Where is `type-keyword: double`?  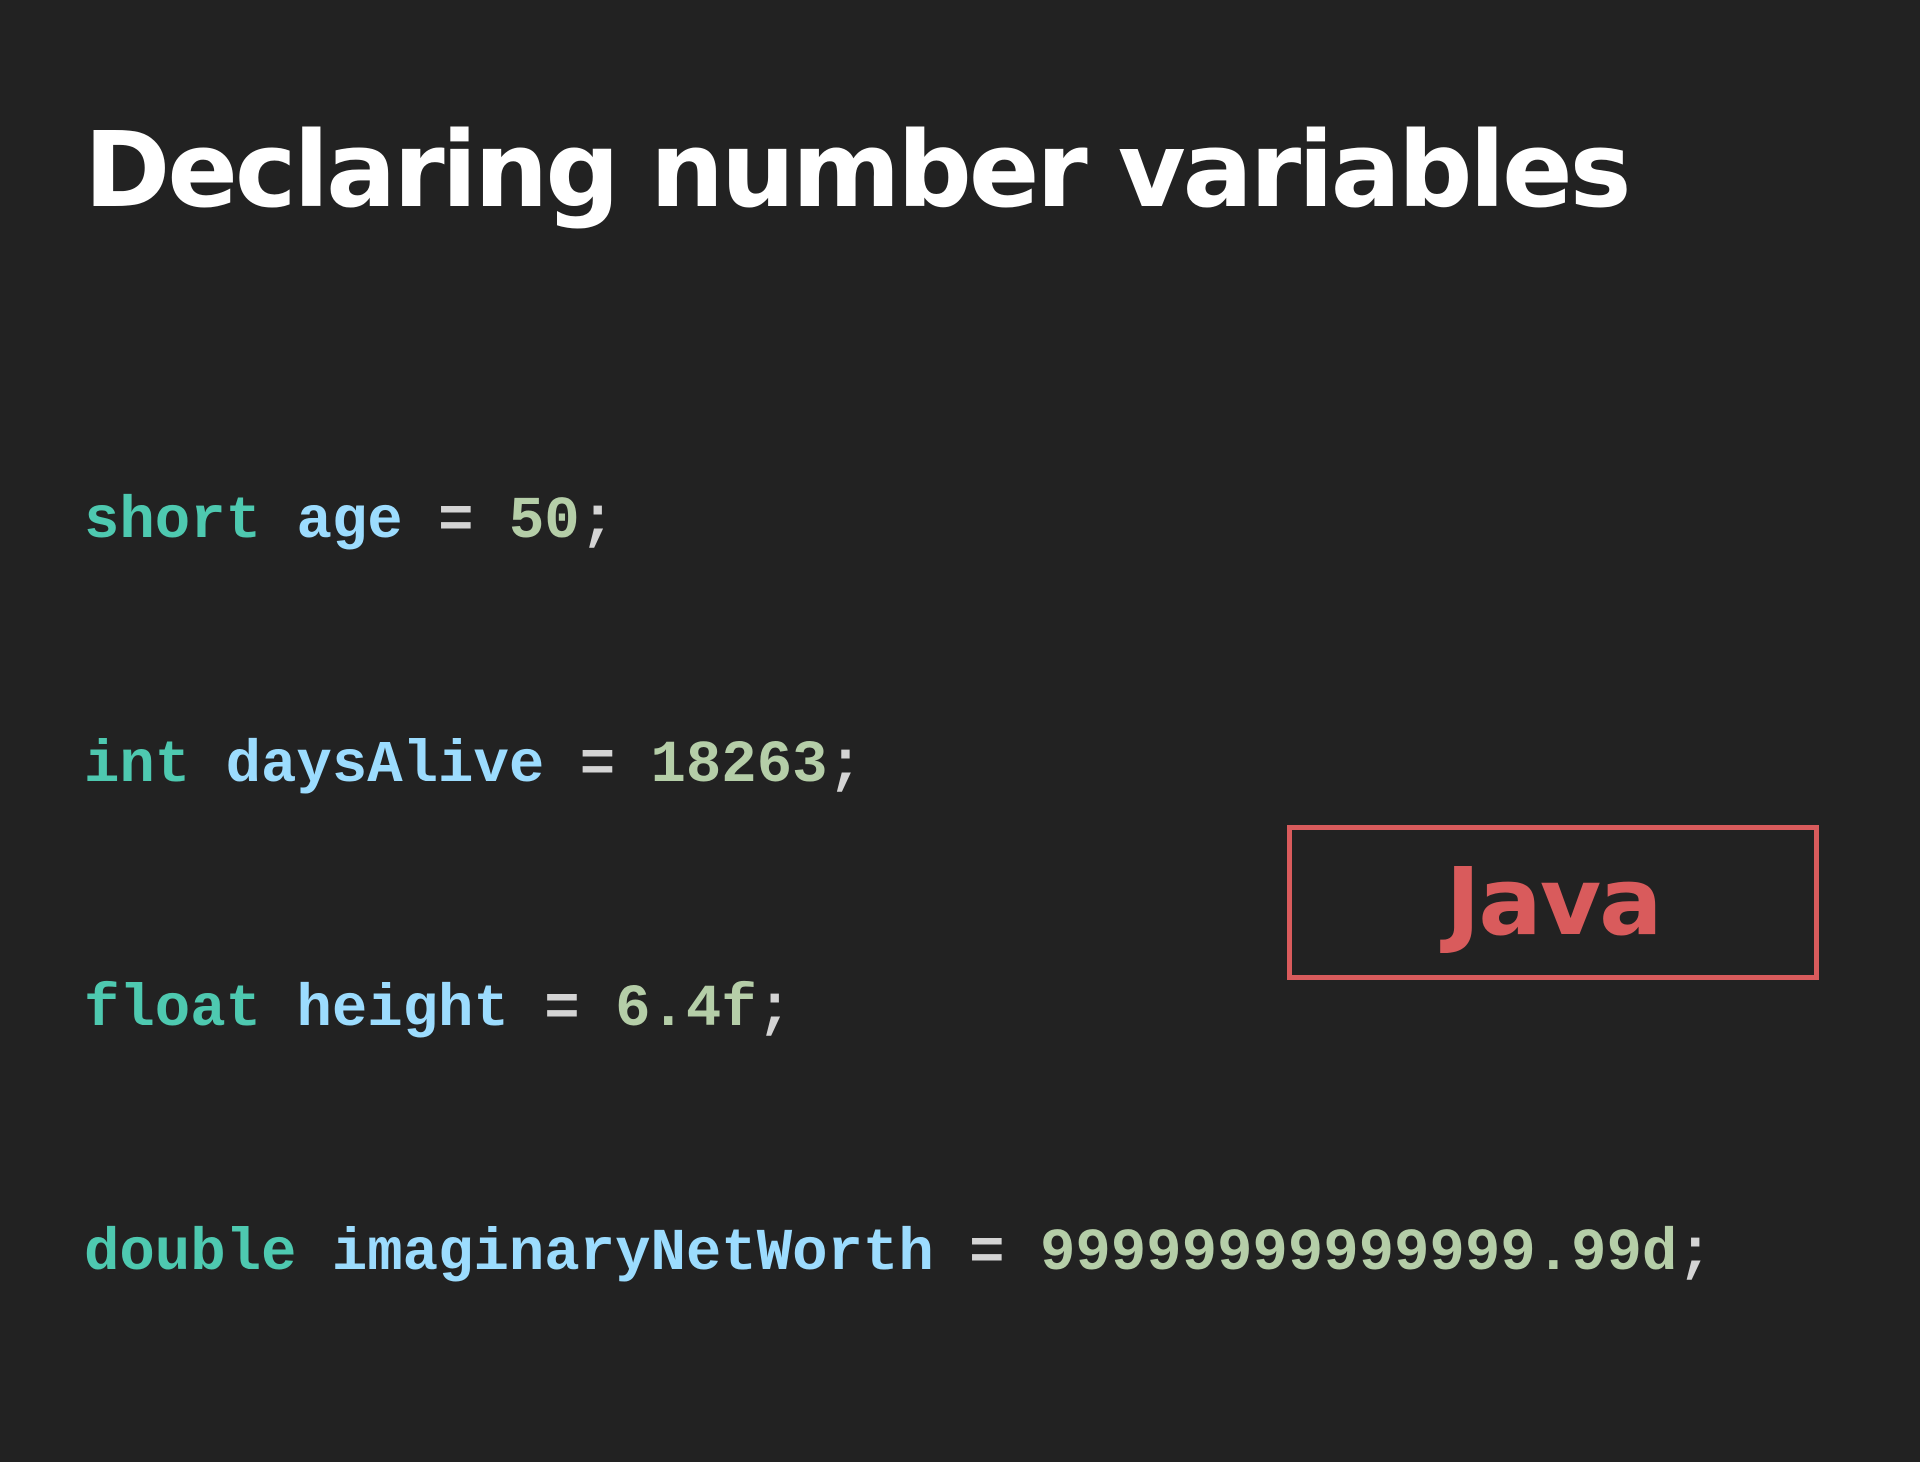 type-keyword: double is located at coordinates (190, 1253).